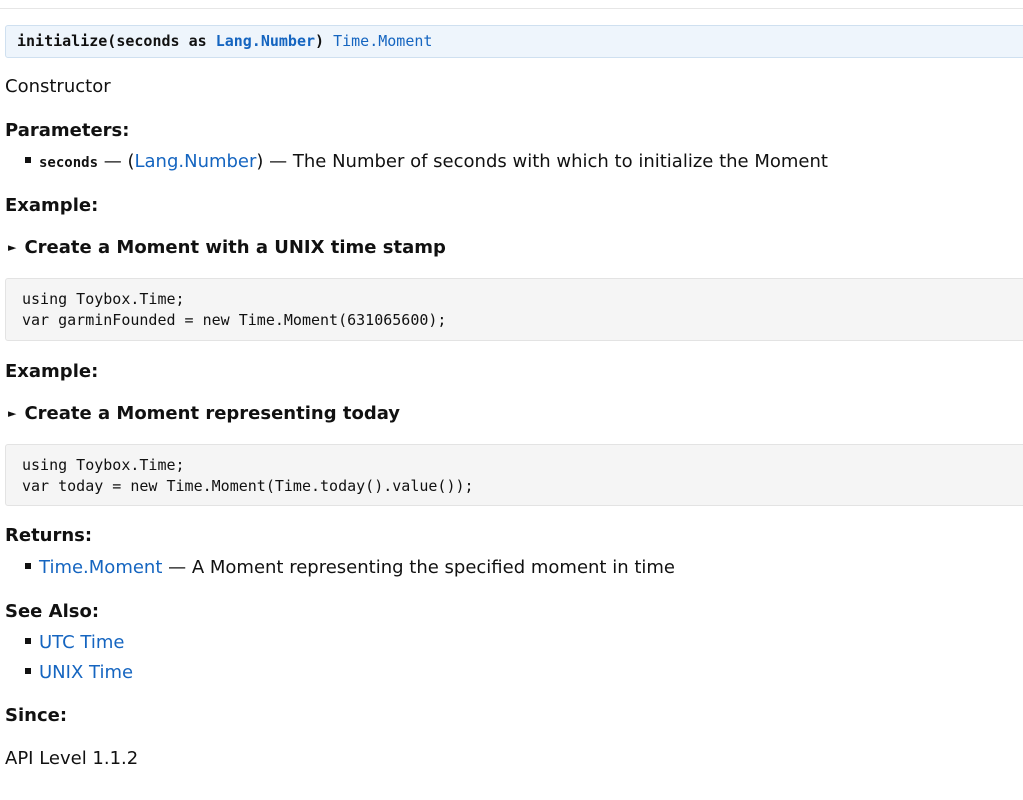  What do you see at coordinates (69, 163) in the screenshot?
I see `parameter-name: seconds` at bounding box center [69, 163].